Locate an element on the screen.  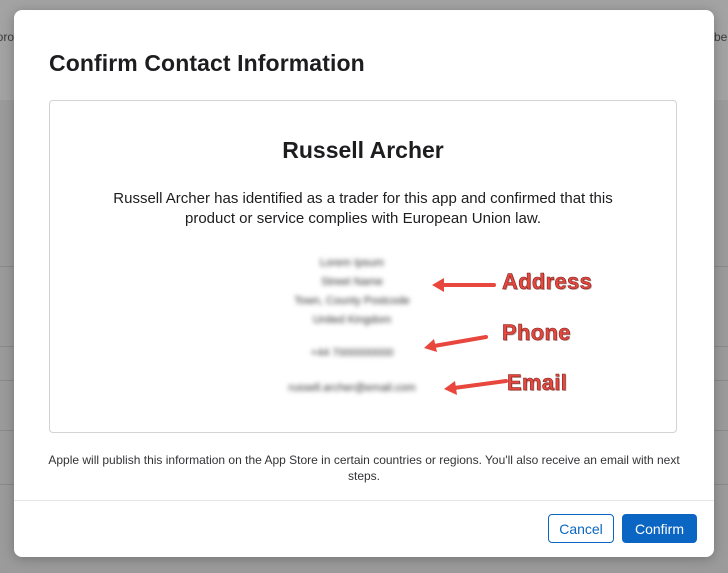
address-annotation: Address is located at coordinates (547, 282).